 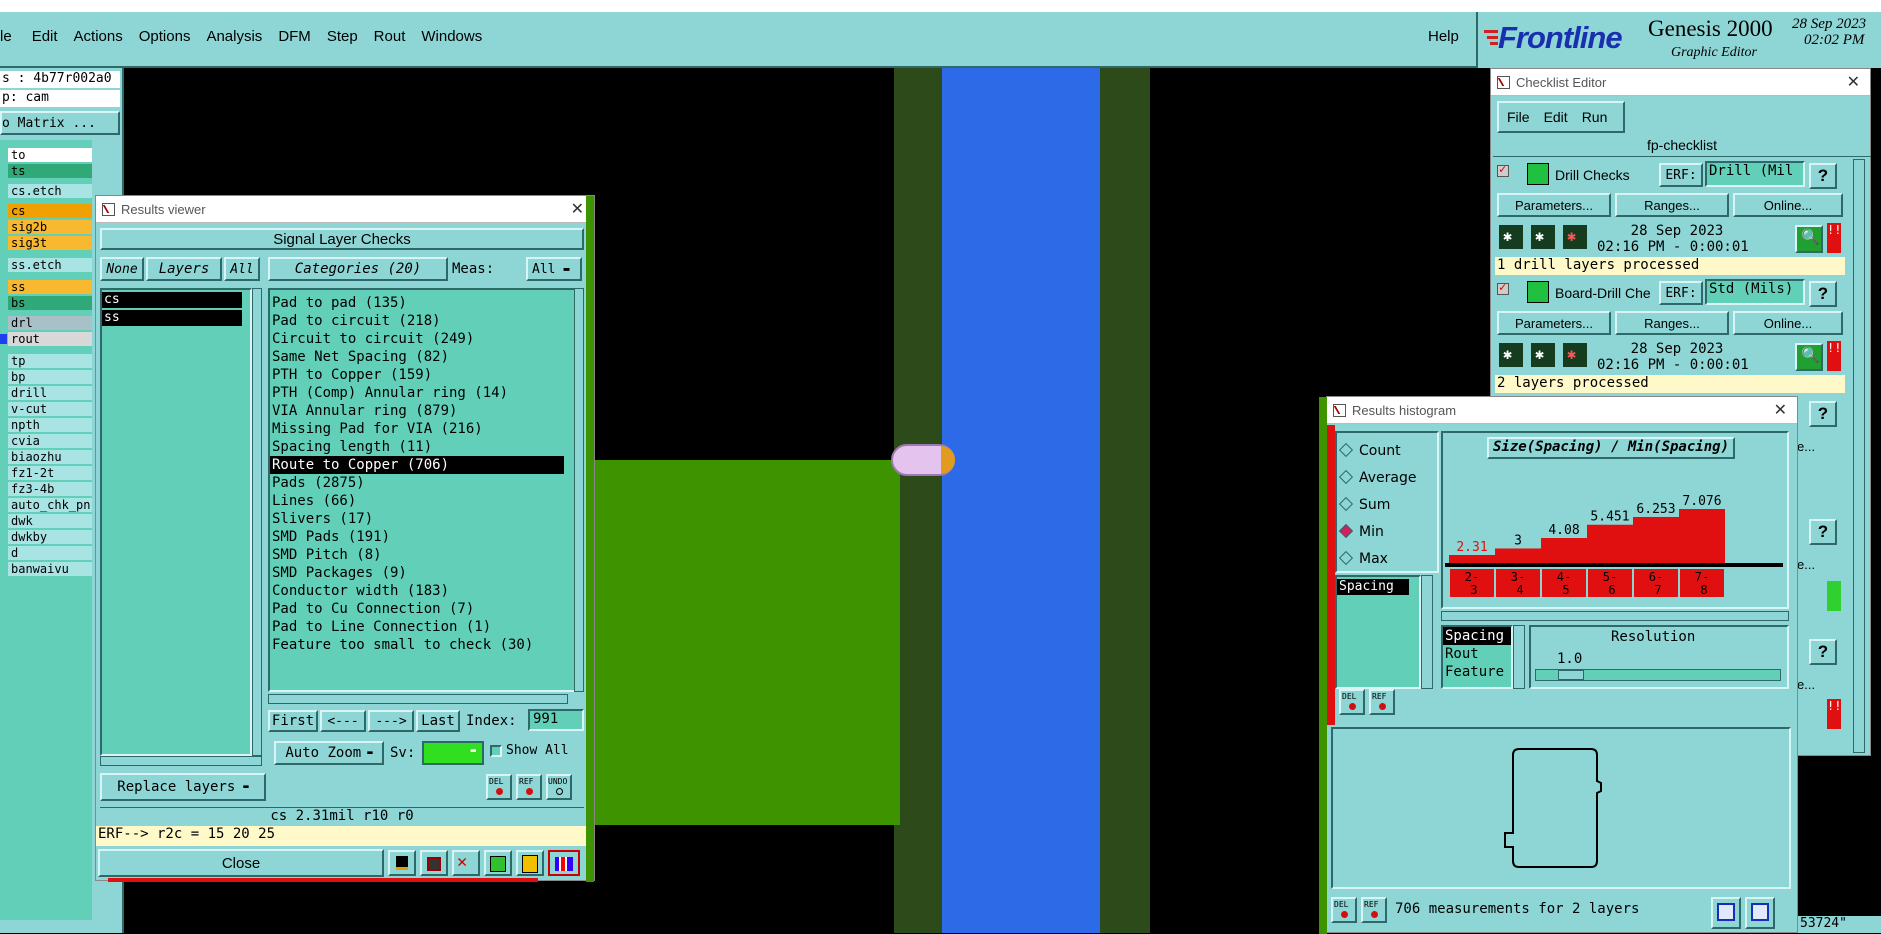 I want to click on close-icon: ✕, so click(x=1780, y=409).